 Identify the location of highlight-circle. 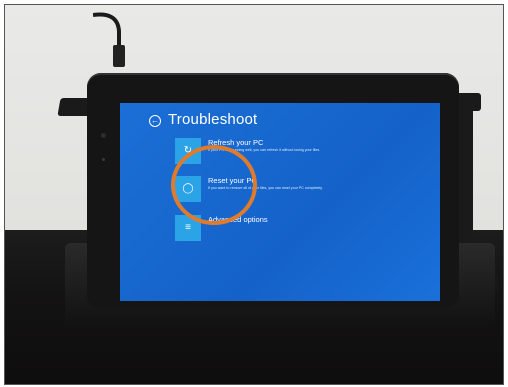
(214, 185).